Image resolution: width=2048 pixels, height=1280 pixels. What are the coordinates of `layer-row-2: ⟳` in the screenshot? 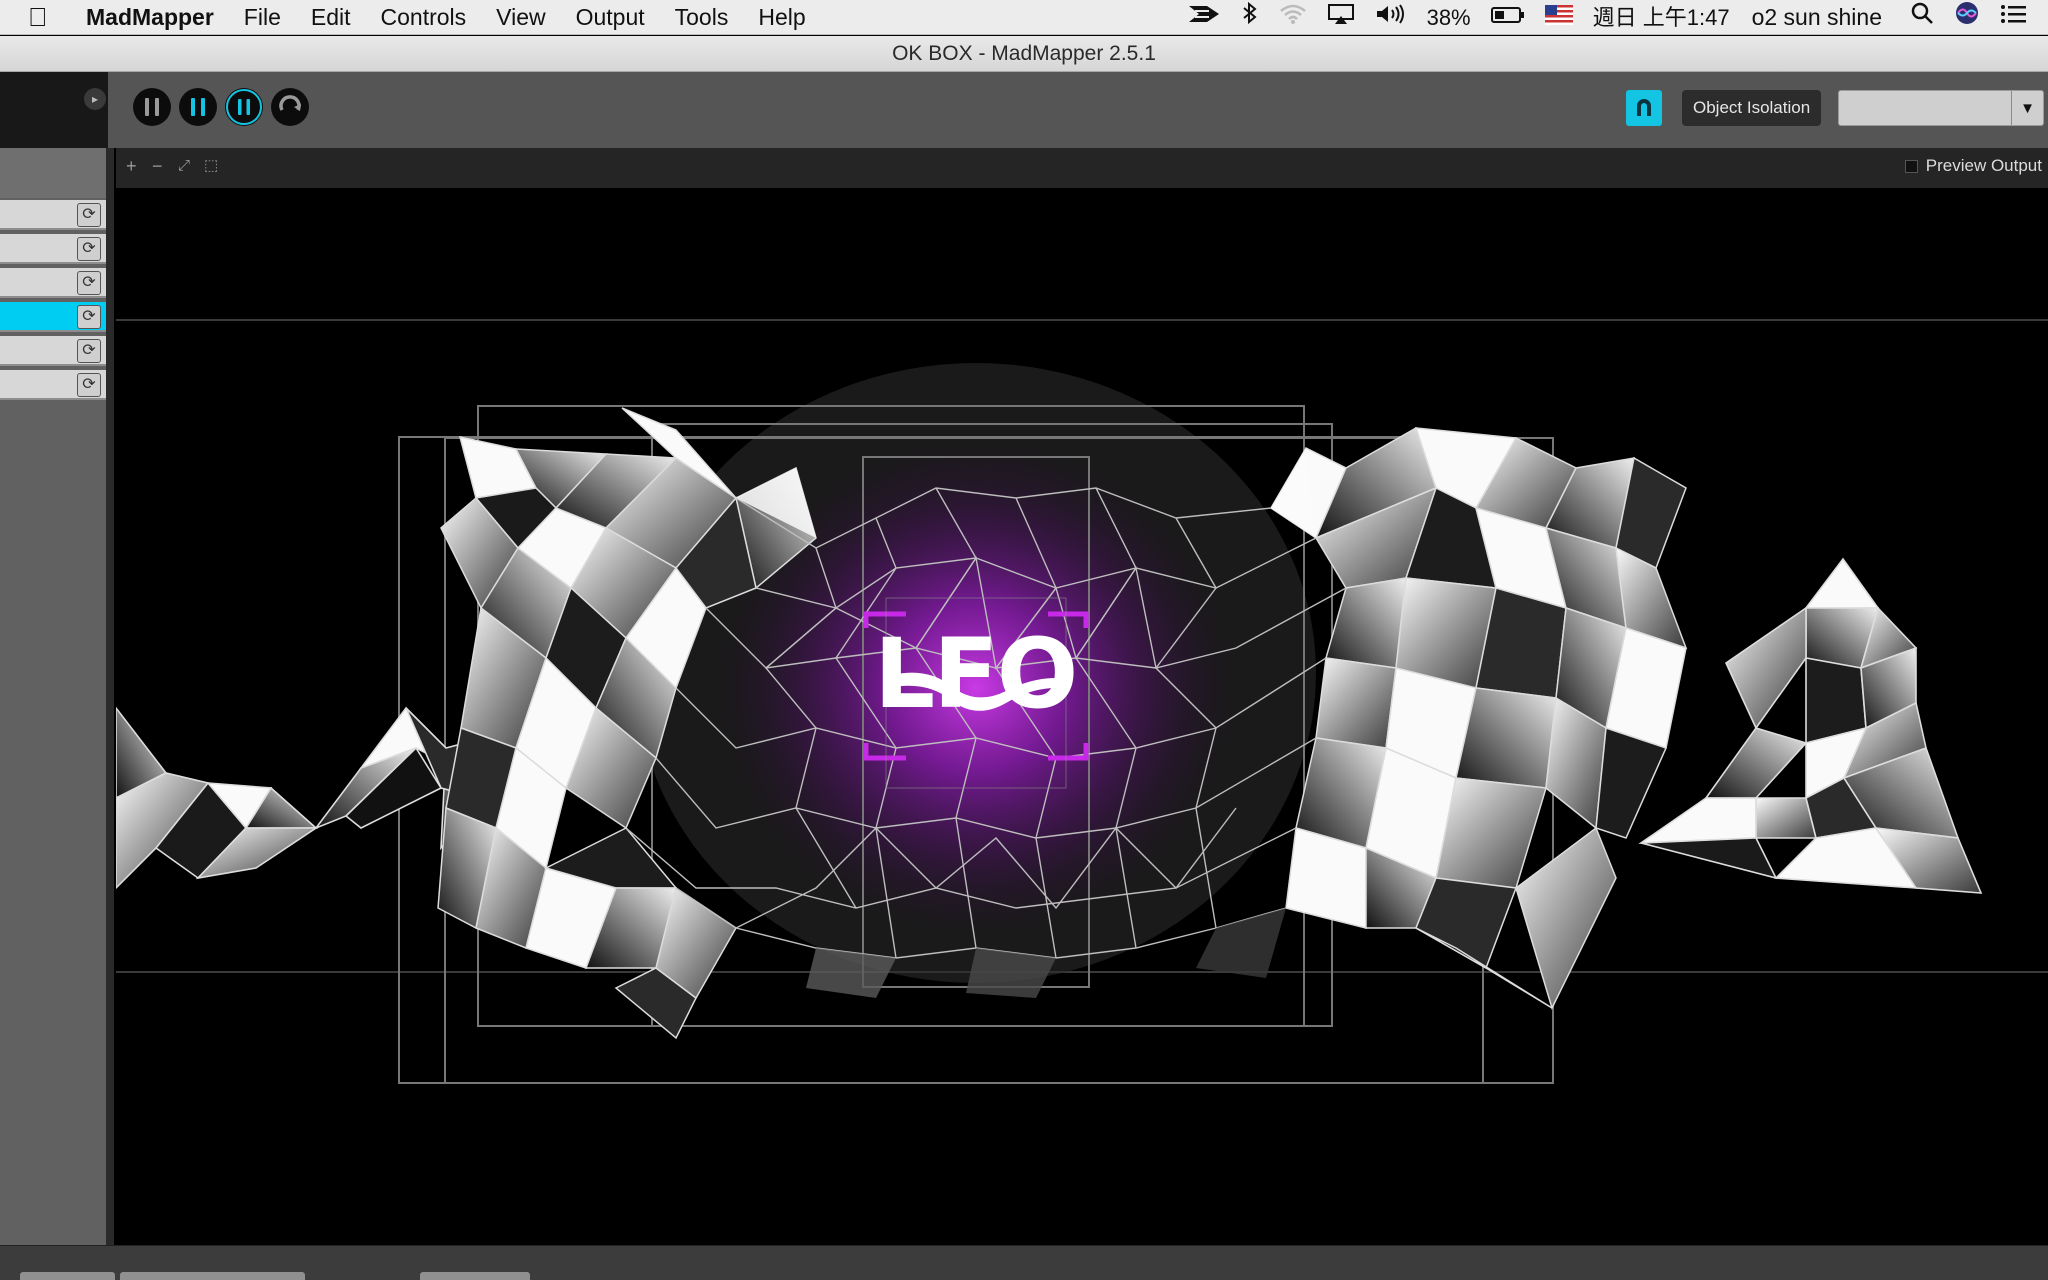 It's located at (53, 249).